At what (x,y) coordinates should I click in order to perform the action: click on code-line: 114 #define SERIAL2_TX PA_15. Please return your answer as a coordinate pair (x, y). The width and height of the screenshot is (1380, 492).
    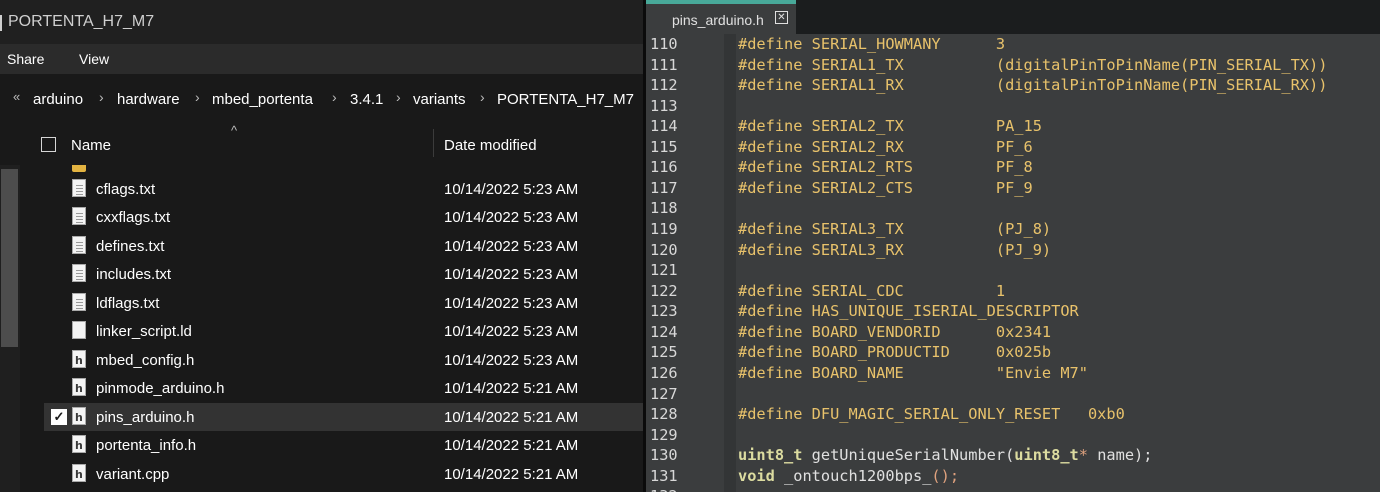
    Looking at the image, I should click on (1013, 126).